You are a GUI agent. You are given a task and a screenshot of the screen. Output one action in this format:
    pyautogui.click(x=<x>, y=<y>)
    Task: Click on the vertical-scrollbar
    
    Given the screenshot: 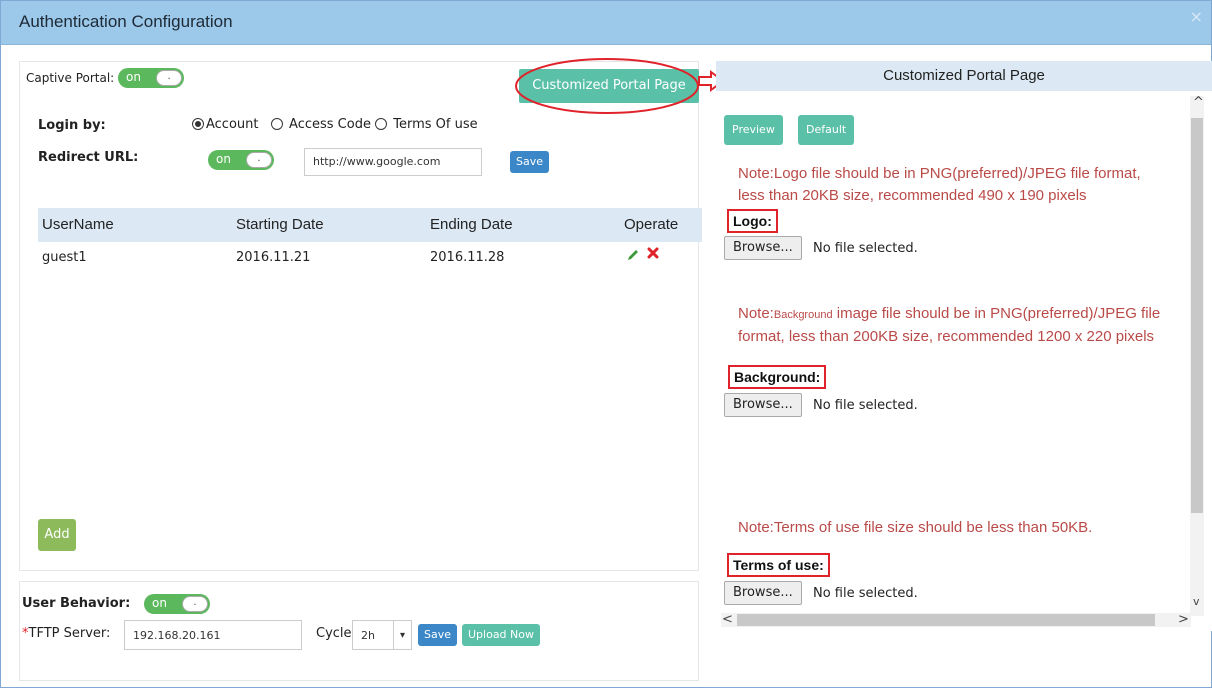 What is the action you would take?
    pyautogui.click(x=1197, y=356)
    